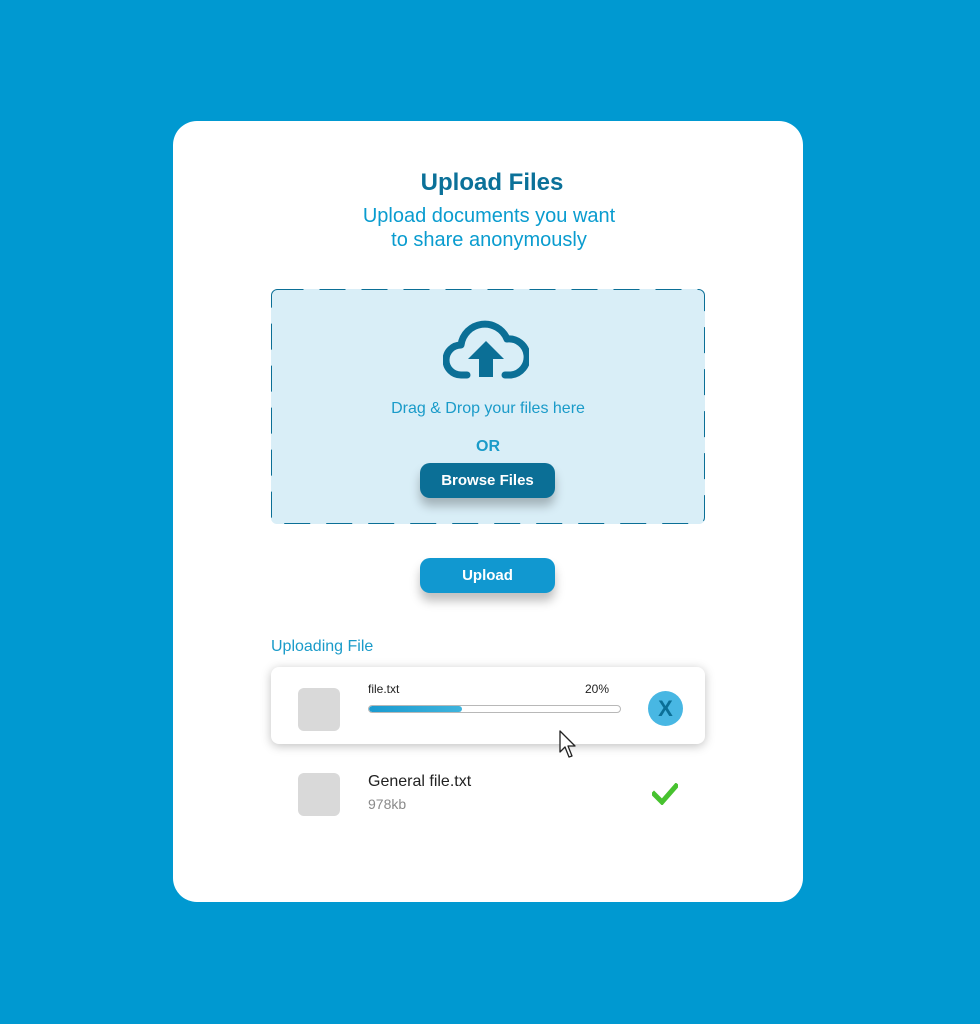 The height and width of the screenshot is (1024, 980). I want to click on uploading-section-label: Uploading File, so click(322, 646).